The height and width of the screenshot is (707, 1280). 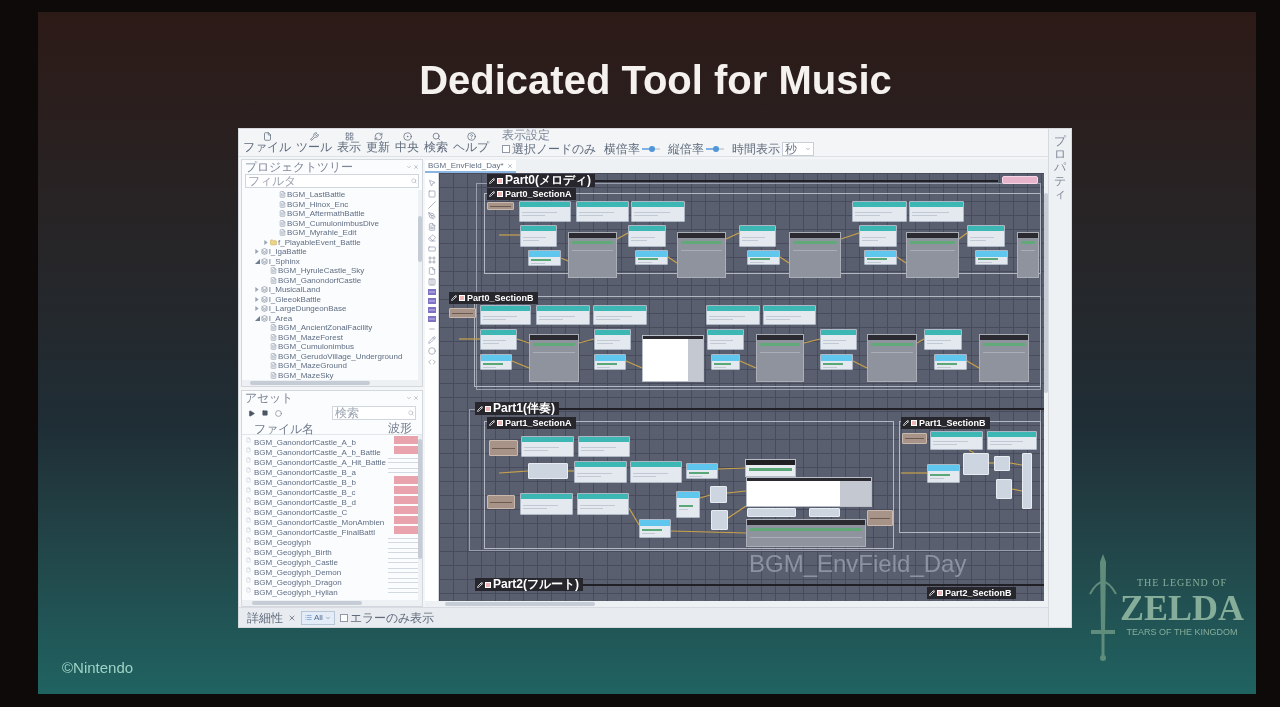 What do you see at coordinates (407, 142) in the screenshot?
I see `toolbar-button: 中央` at bounding box center [407, 142].